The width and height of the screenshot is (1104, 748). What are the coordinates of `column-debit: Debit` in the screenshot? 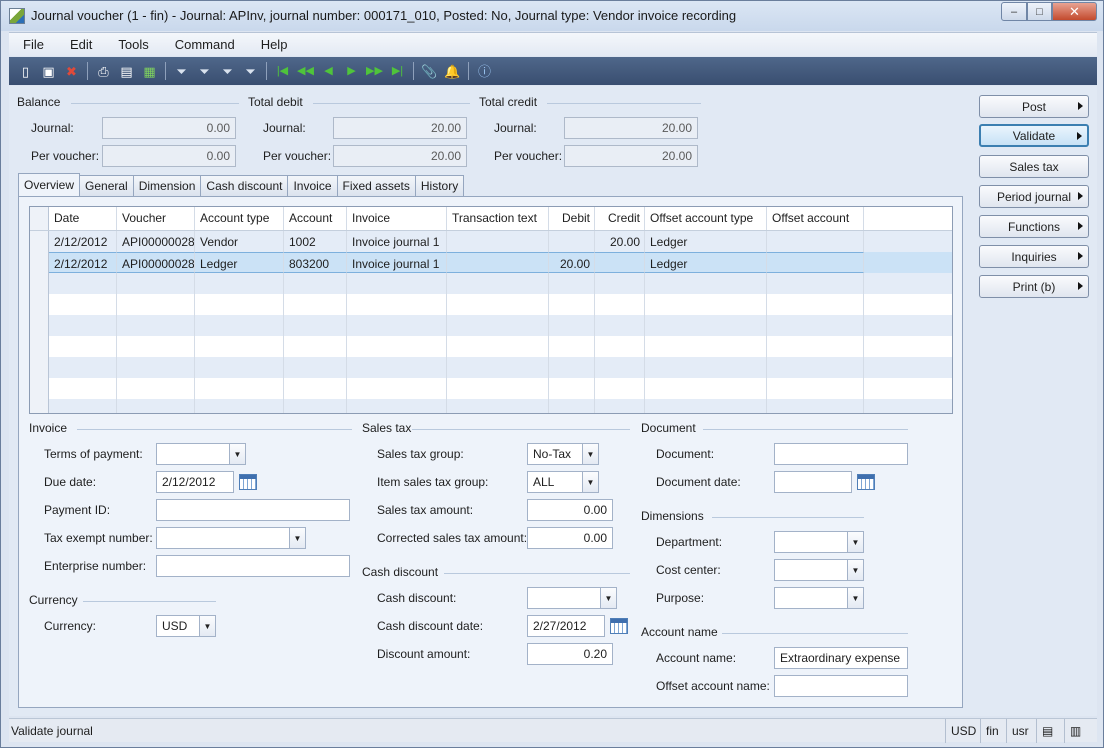 It's located at (572, 218).